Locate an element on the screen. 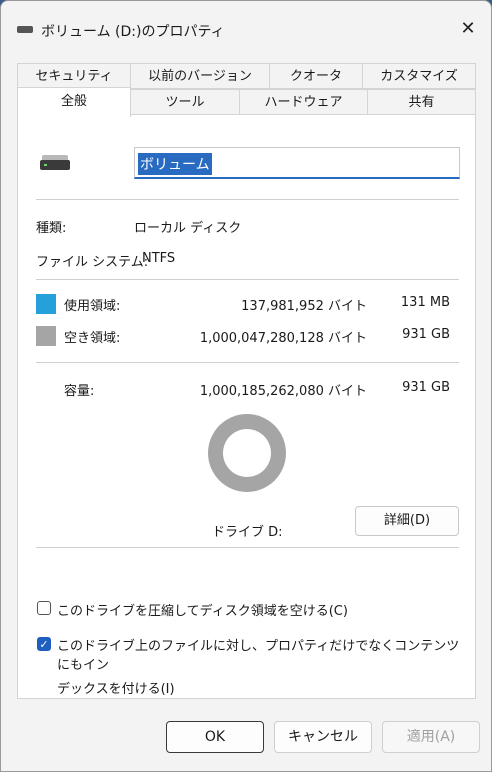 The image size is (492, 772). tab-security: セキュリティ is located at coordinates (74, 76).